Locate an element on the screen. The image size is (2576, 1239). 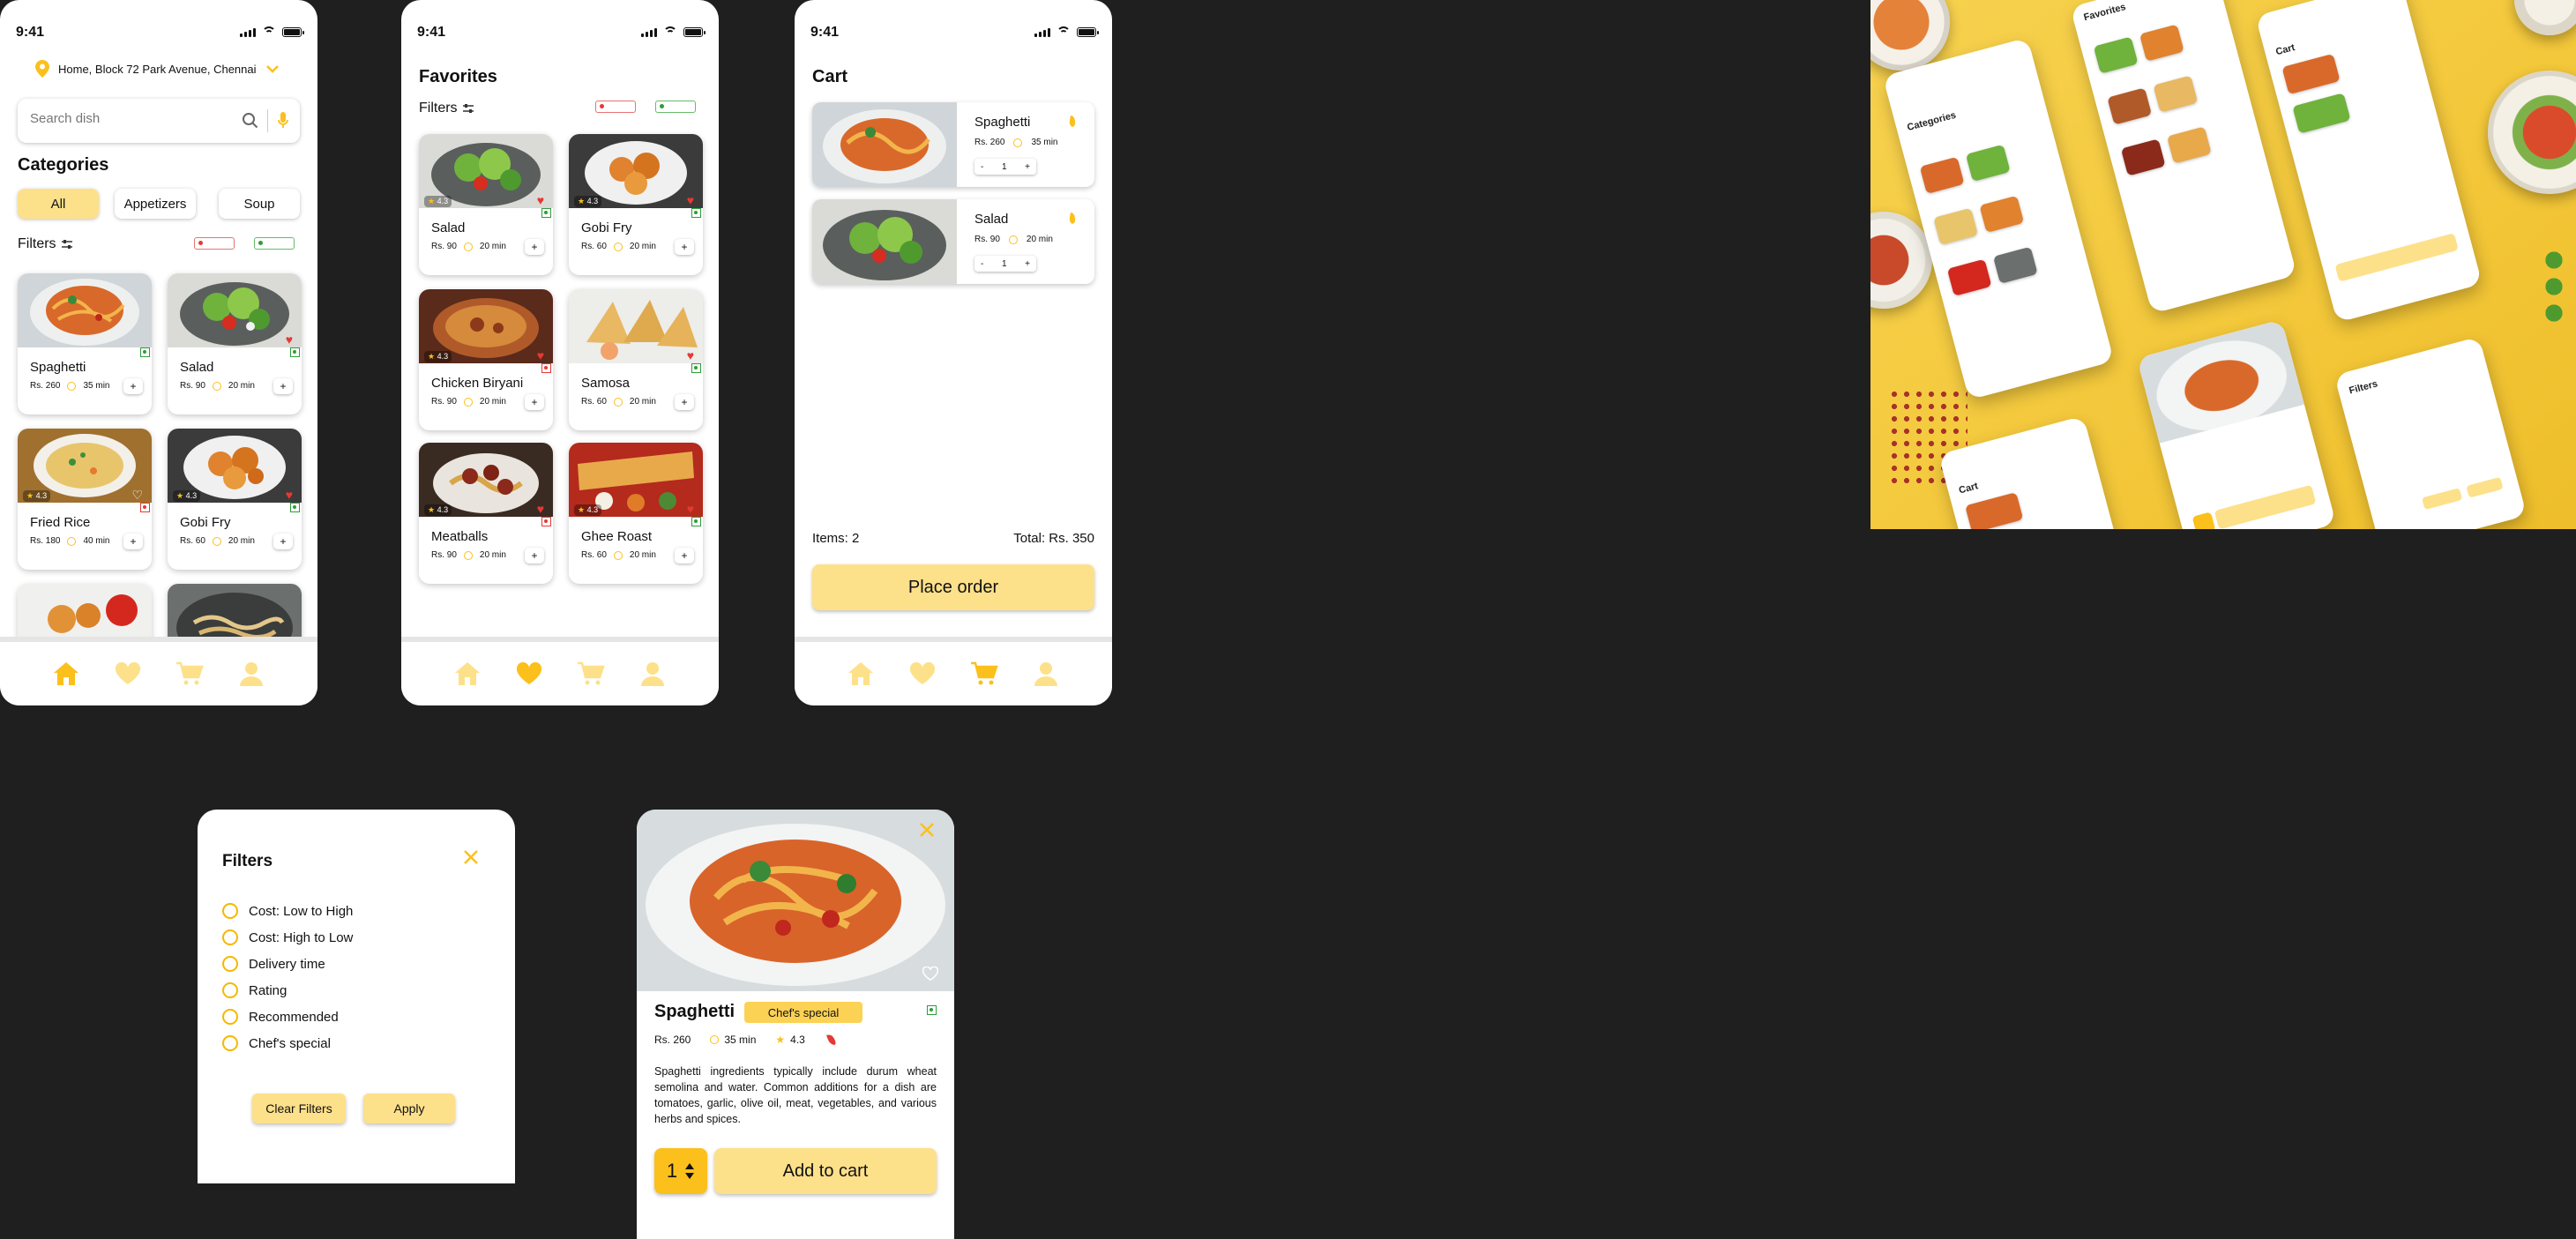
filter-option: Cost: High to Low is located at coordinates (287, 937).